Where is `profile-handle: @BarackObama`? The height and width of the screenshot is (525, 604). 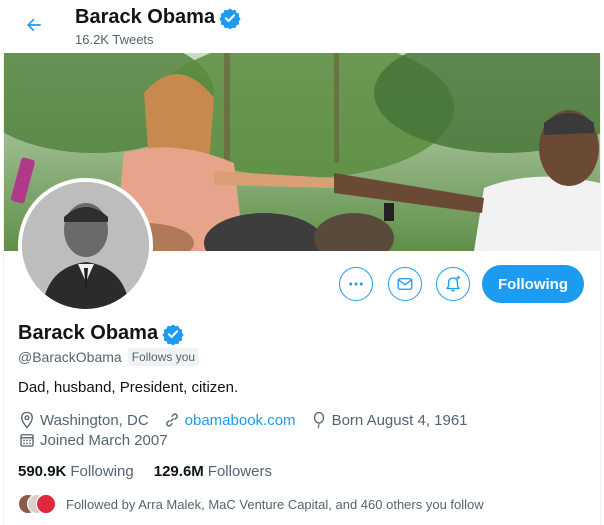
profile-handle: @BarackObama is located at coordinates (70, 357).